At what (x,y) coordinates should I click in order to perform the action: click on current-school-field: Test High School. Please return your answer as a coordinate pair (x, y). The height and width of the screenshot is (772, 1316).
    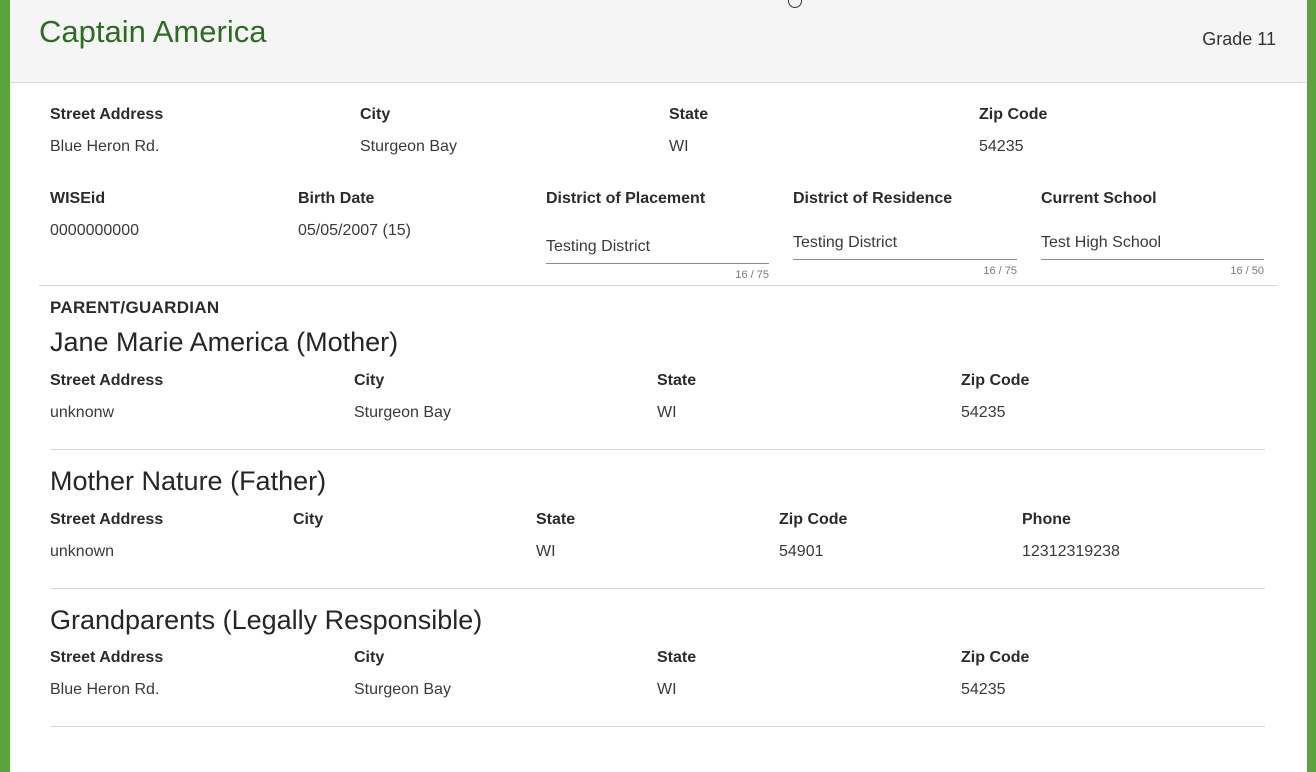
    Looking at the image, I should click on (1101, 243).